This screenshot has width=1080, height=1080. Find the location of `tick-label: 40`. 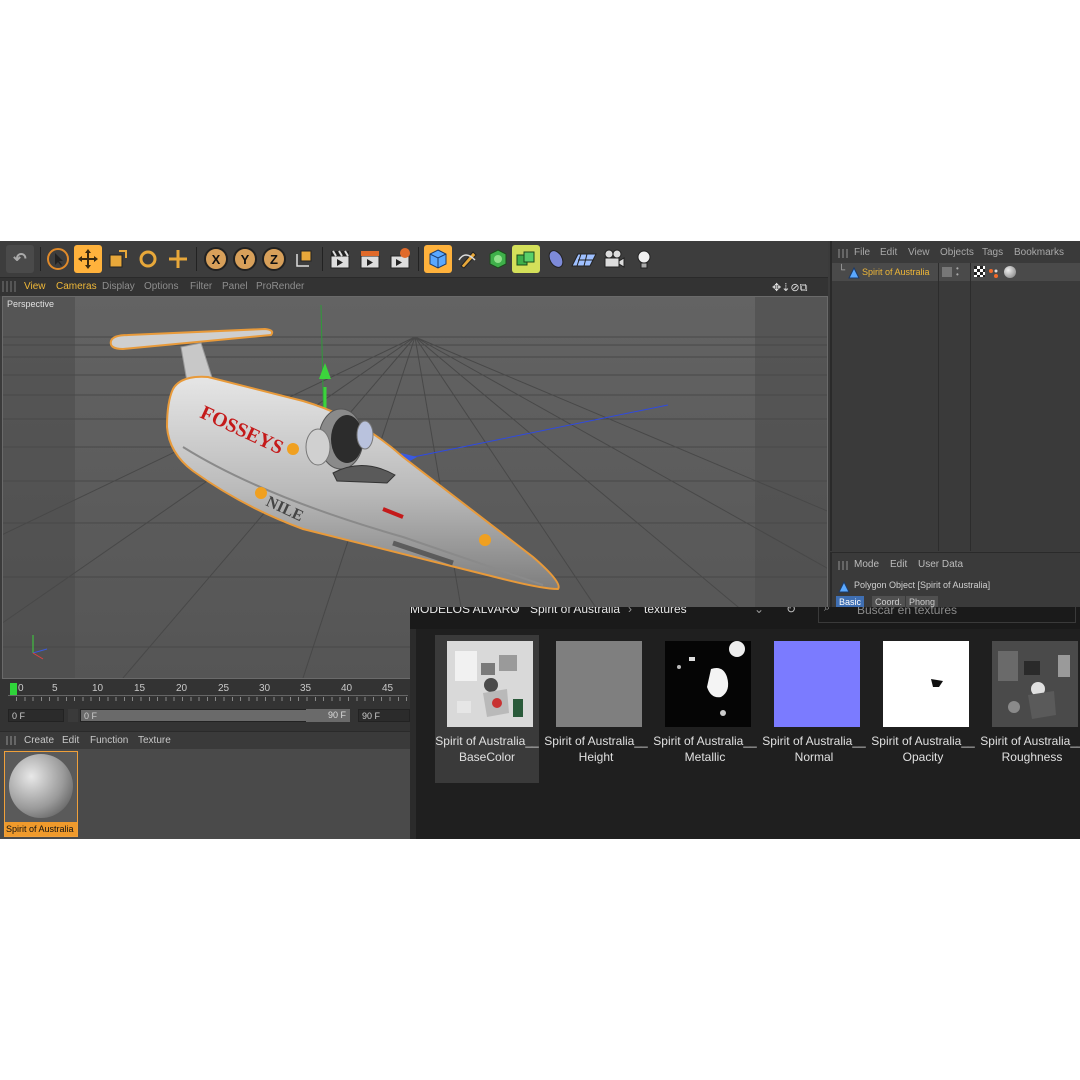

tick-label: 40 is located at coordinates (347, 688).